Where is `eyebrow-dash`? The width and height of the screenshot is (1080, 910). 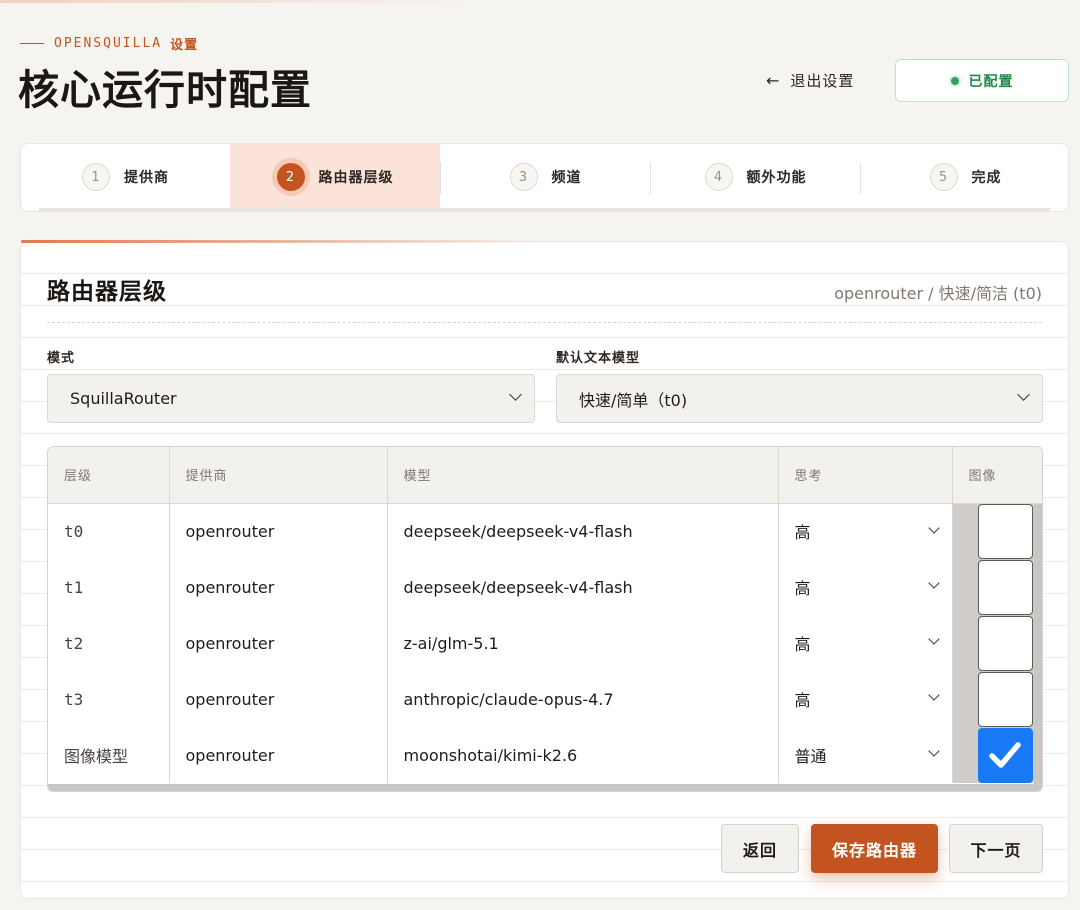 eyebrow-dash is located at coordinates (32, 43).